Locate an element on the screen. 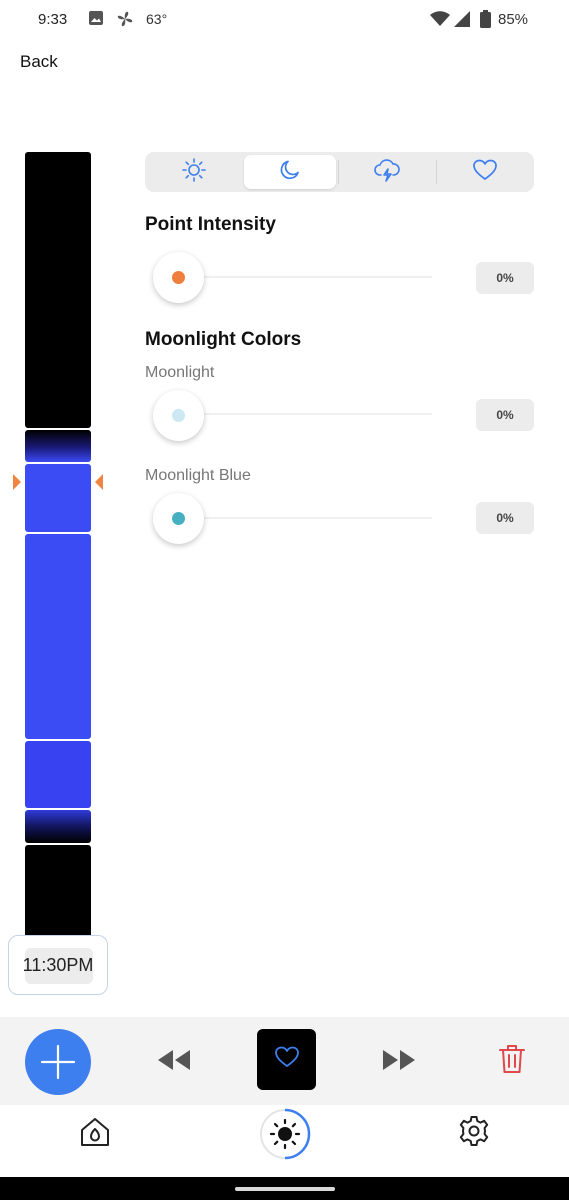 The image size is (569, 1200). gear-icon is located at coordinates (474, 1134).